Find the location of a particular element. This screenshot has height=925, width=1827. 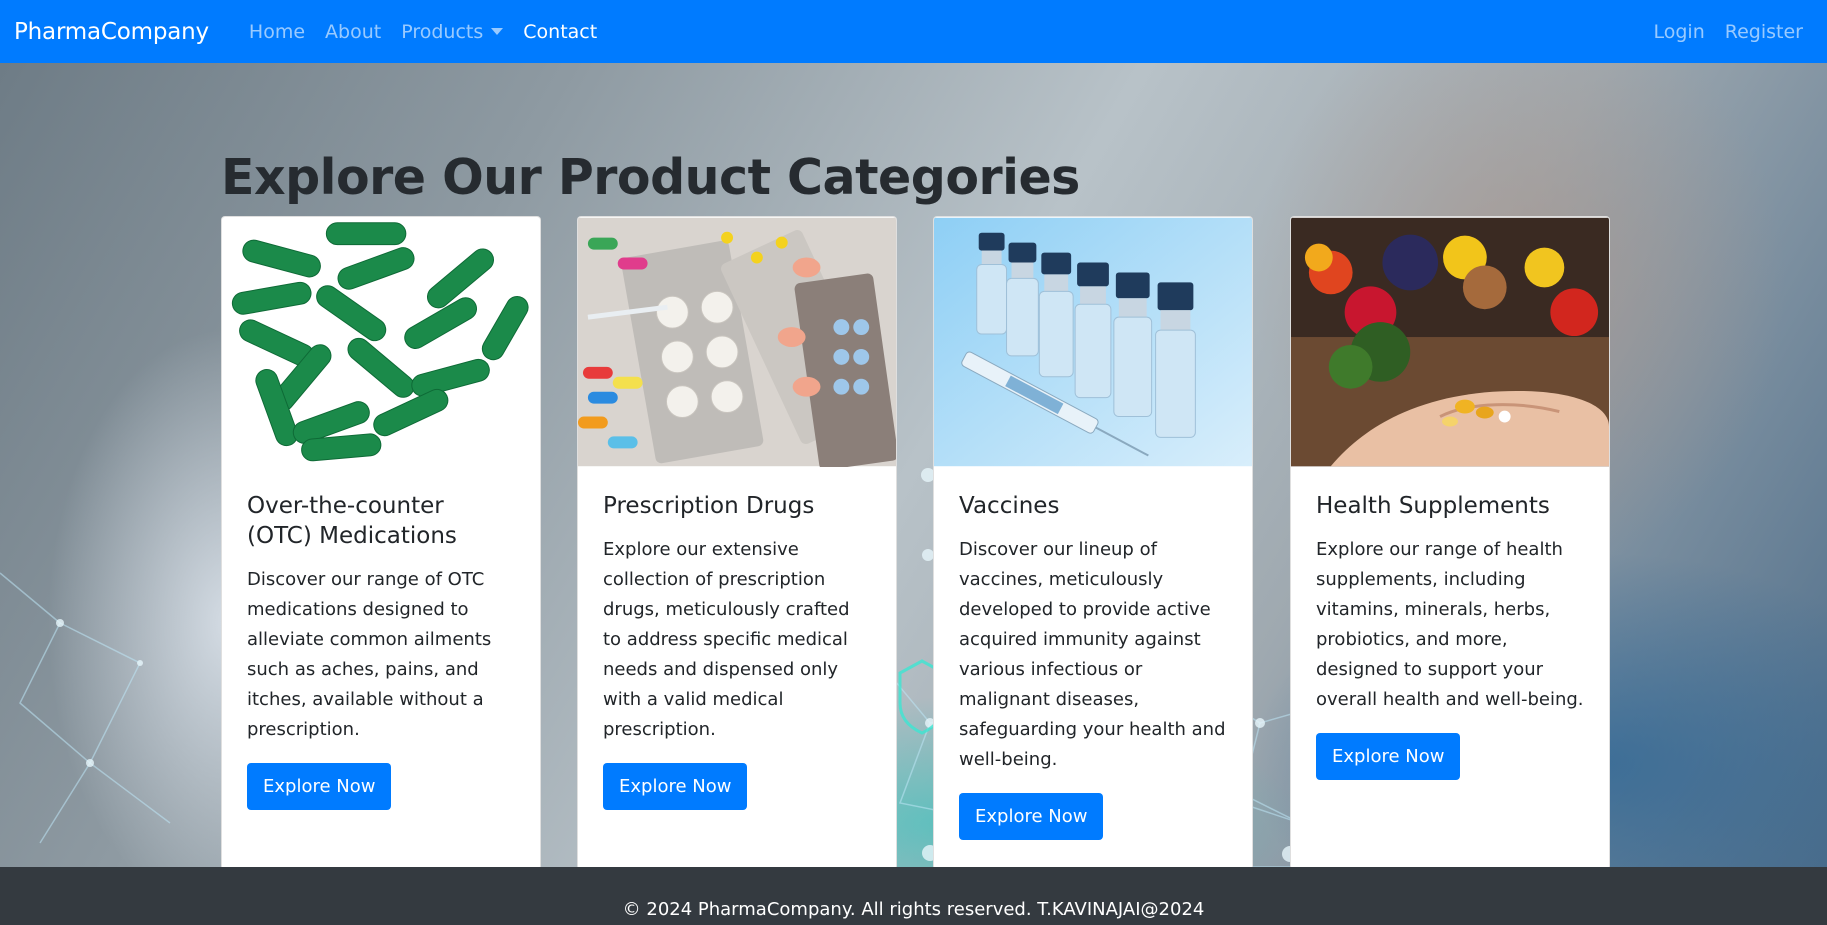

page-heading: Explore Our Product Categories is located at coordinates (650, 177).